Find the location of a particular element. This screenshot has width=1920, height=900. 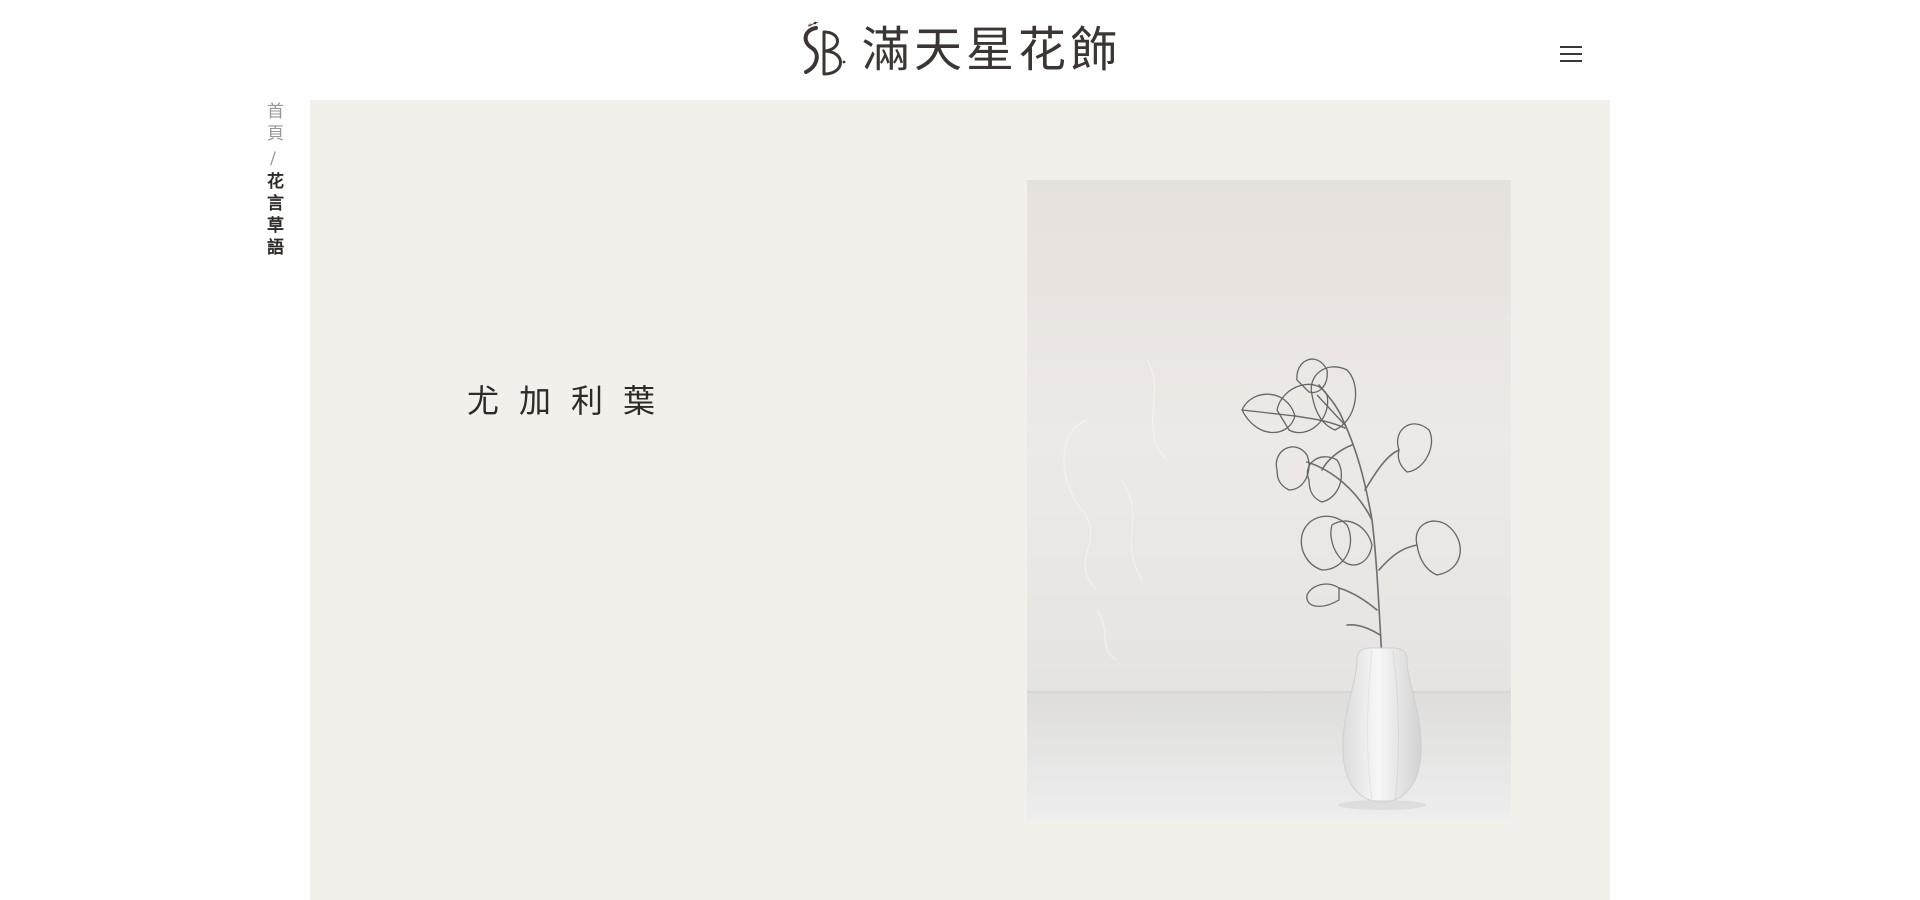

site-logo: 滿天星花飾 is located at coordinates (958, 50).